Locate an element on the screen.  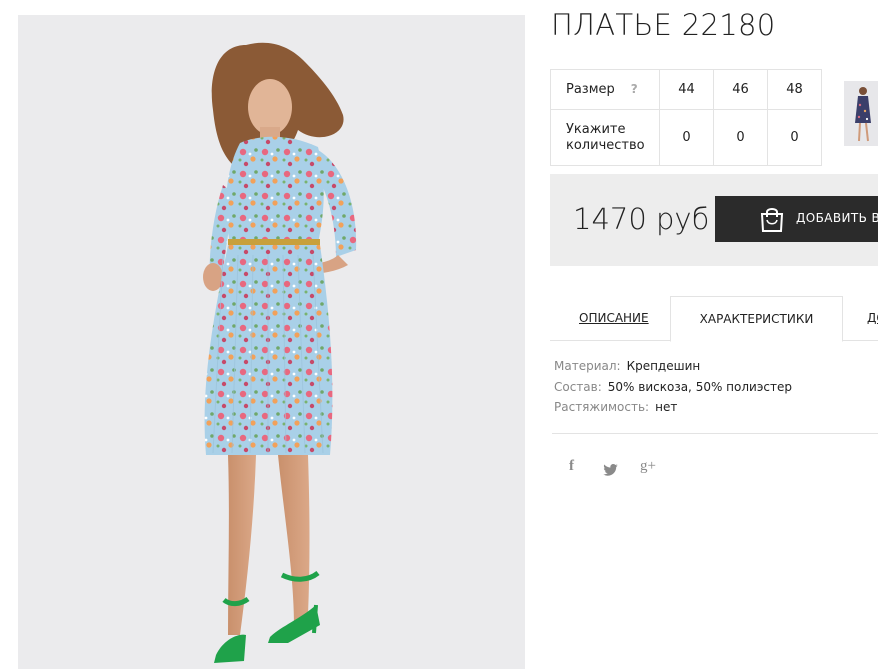
characteristic-row-stretch: Растяжимость: нет is located at coordinates (673, 410).